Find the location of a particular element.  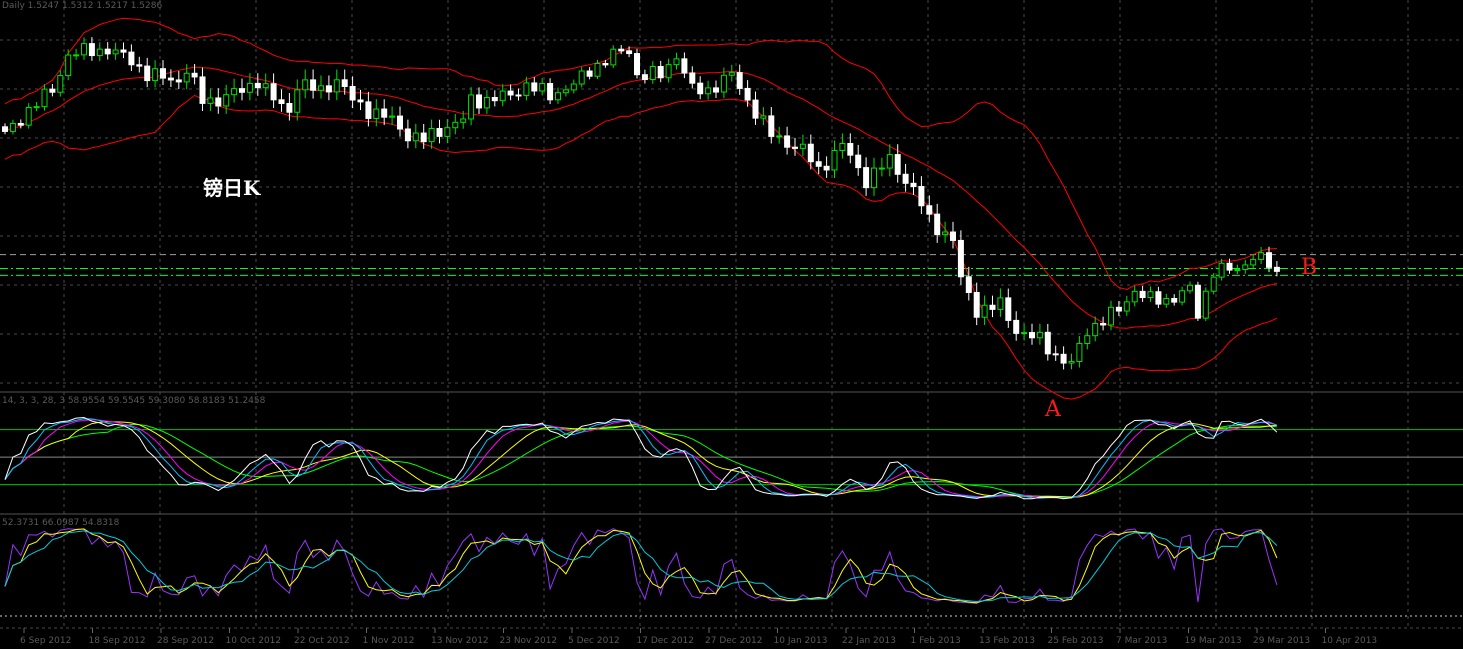

x-tick-label: 13 Nov 2012 is located at coordinates (460, 641).